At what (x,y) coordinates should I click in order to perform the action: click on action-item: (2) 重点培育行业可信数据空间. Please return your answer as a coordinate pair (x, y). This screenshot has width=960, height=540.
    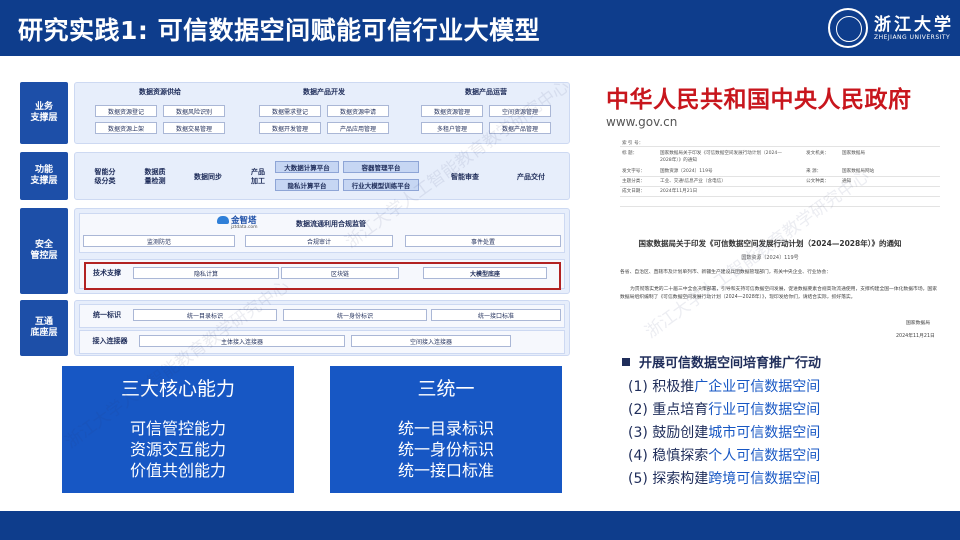
    Looking at the image, I should click on (724, 409).